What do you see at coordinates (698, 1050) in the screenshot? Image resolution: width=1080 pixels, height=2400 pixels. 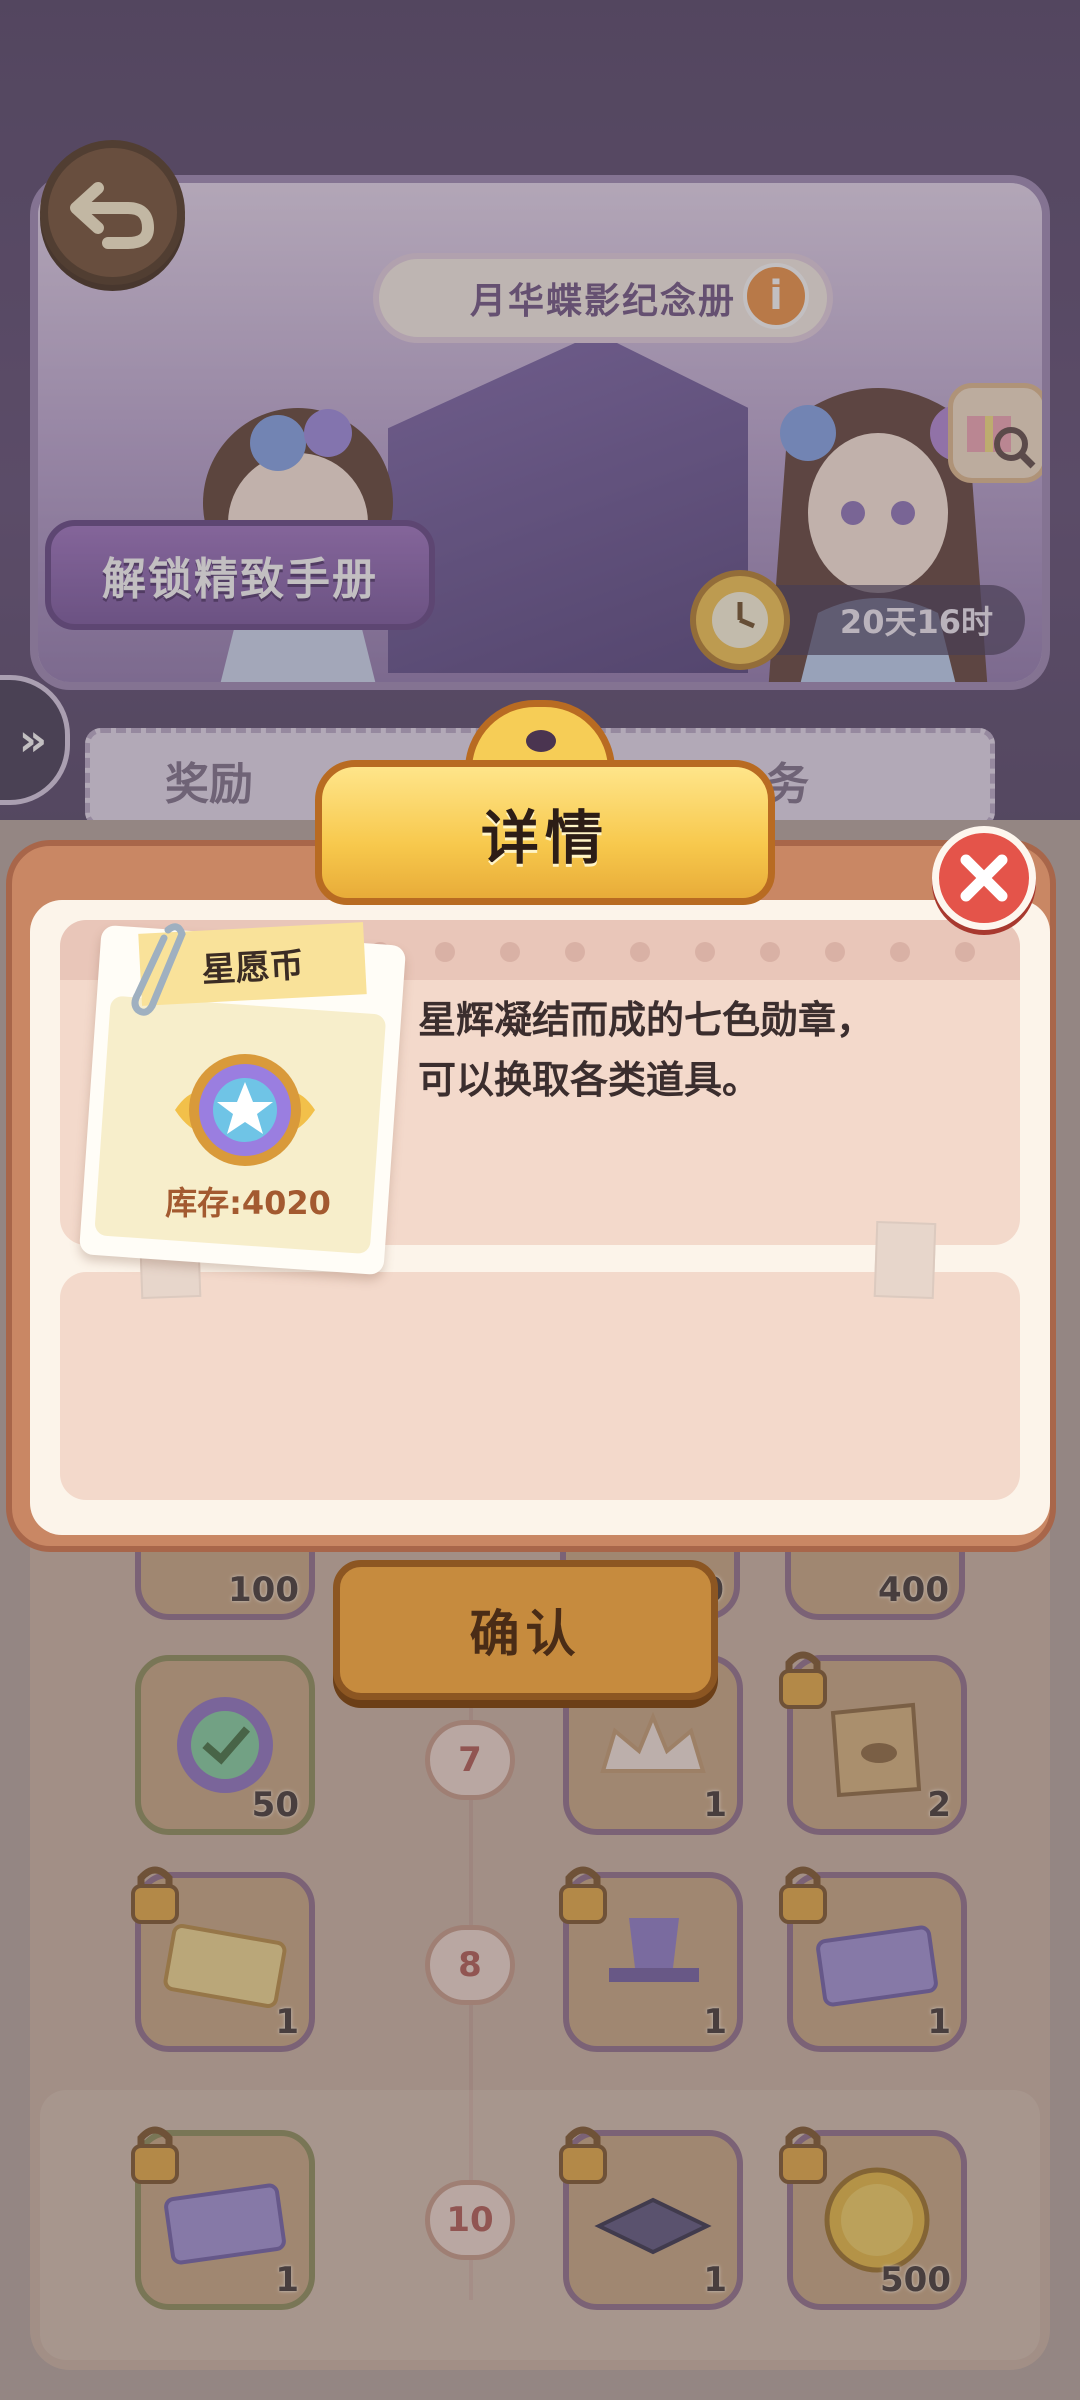 I see `item-description: 星辉凝结而成的七色勋章， 可以换取各类道具。` at bounding box center [698, 1050].